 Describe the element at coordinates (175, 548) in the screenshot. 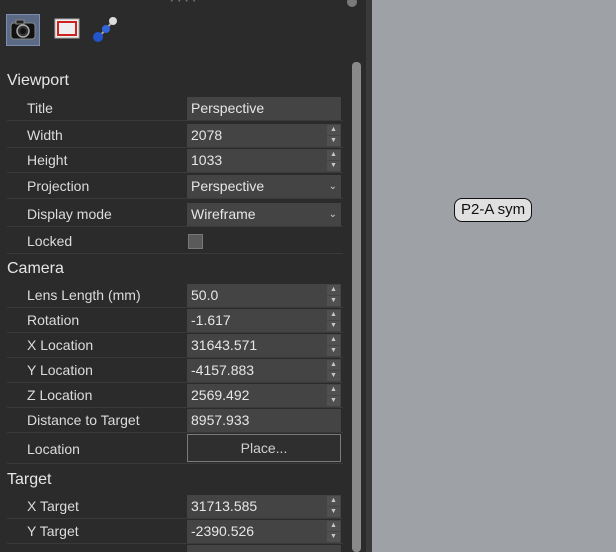

I see `row-partial` at that location.